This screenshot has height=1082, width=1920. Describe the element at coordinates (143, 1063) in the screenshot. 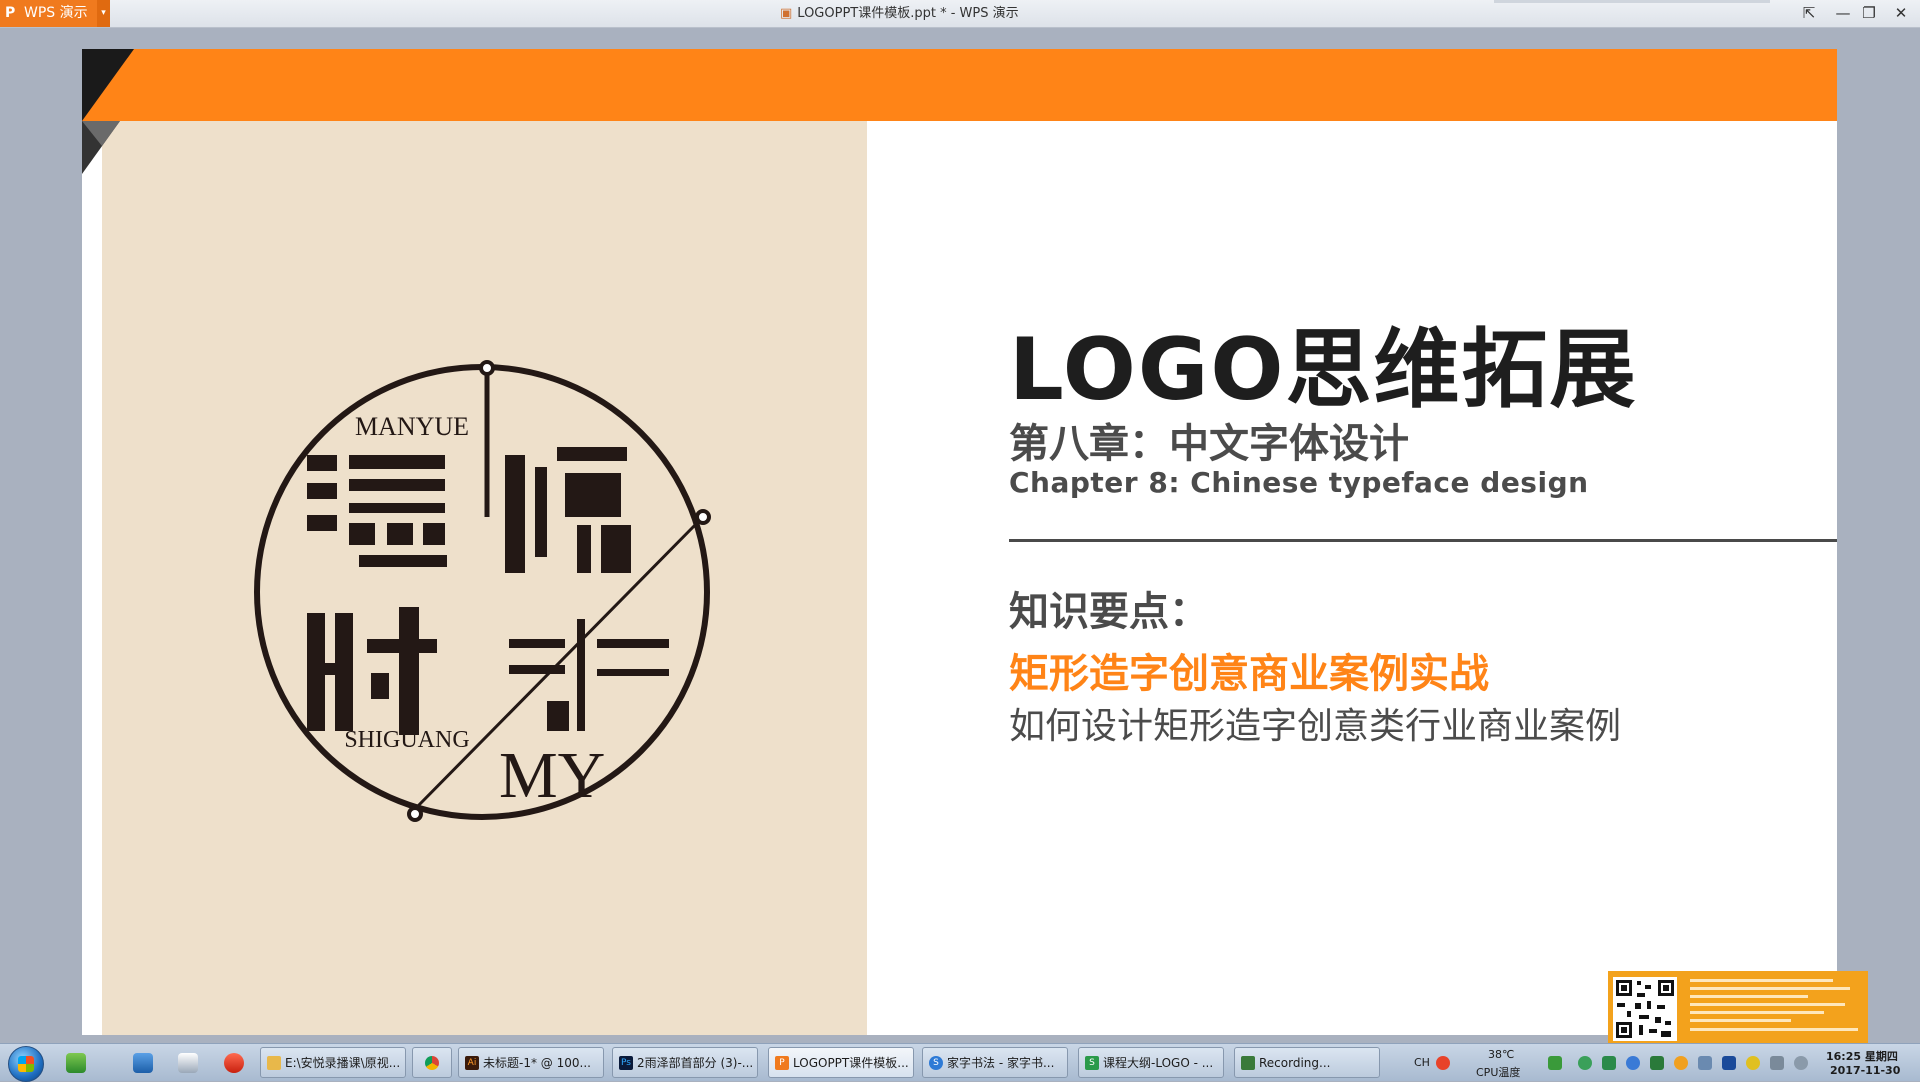

I see `sogou-input-icon` at that location.